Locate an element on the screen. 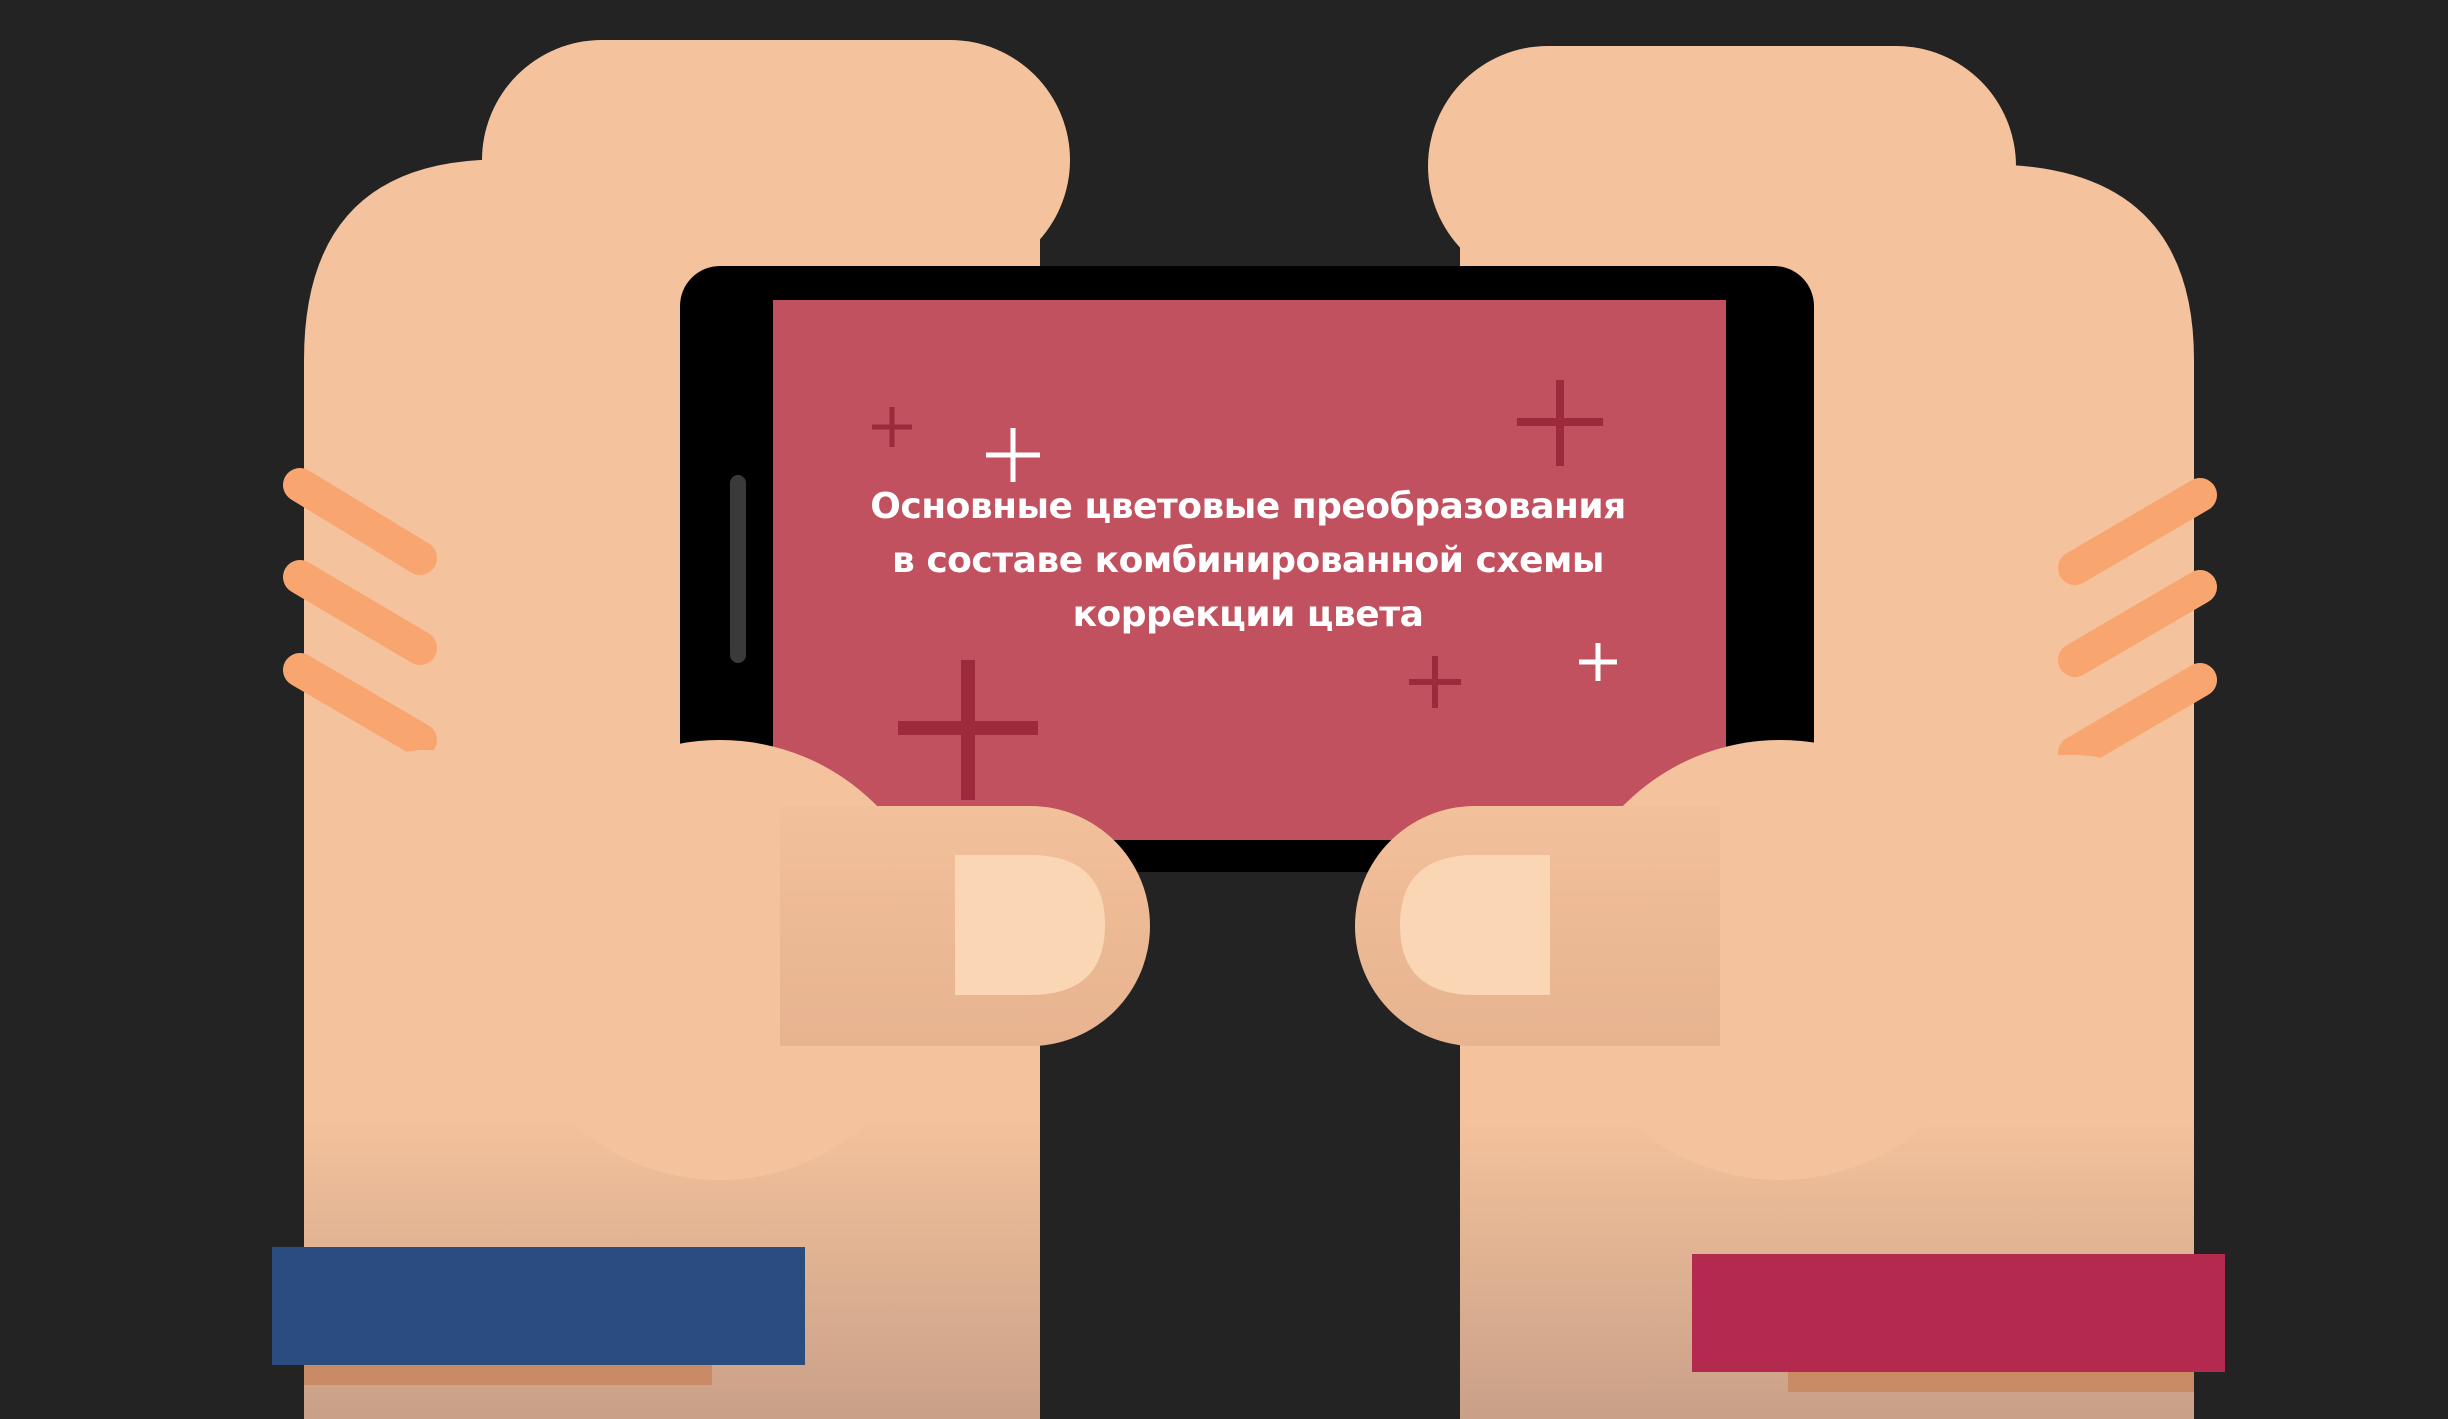  left-wristband is located at coordinates (538, 1306).